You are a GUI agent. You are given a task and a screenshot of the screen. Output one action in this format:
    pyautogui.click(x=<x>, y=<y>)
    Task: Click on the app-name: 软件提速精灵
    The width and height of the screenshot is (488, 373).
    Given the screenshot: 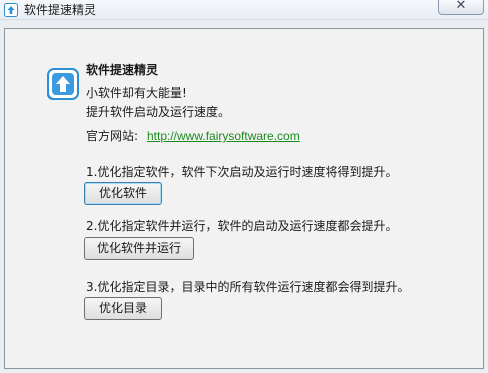 What is the action you would take?
    pyautogui.click(x=122, y=70)
    